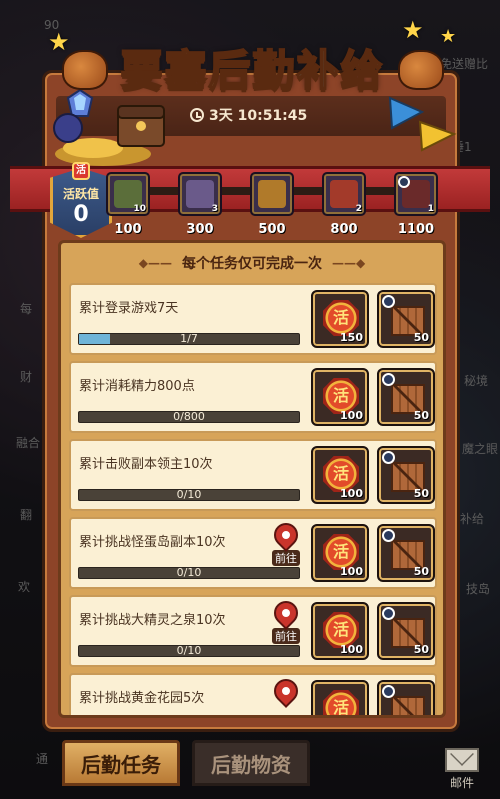  Describe the element at coordinates (253, 475) in the screenshot. I see `task-row: 累计击败副本领主10次 0/10 活 100 50` at that location.